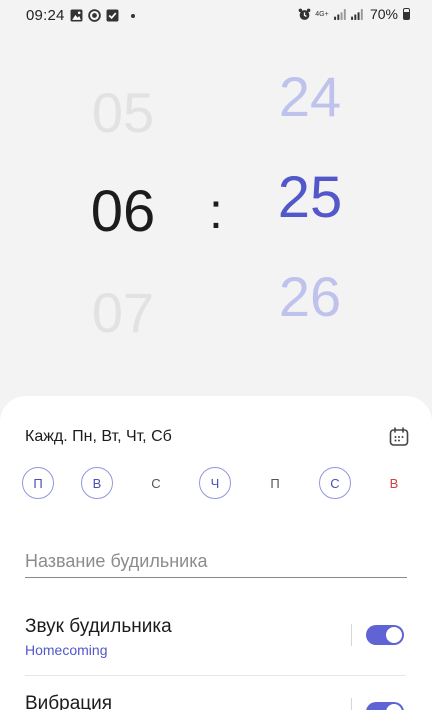 This screenshot has width=432, height=710. What do you see at coordinates (98, 436) in the screenshot?
I see `repeat-summary: Кажд. Пн, Вт, Чт, Сб` at bounding box center [98, 436].